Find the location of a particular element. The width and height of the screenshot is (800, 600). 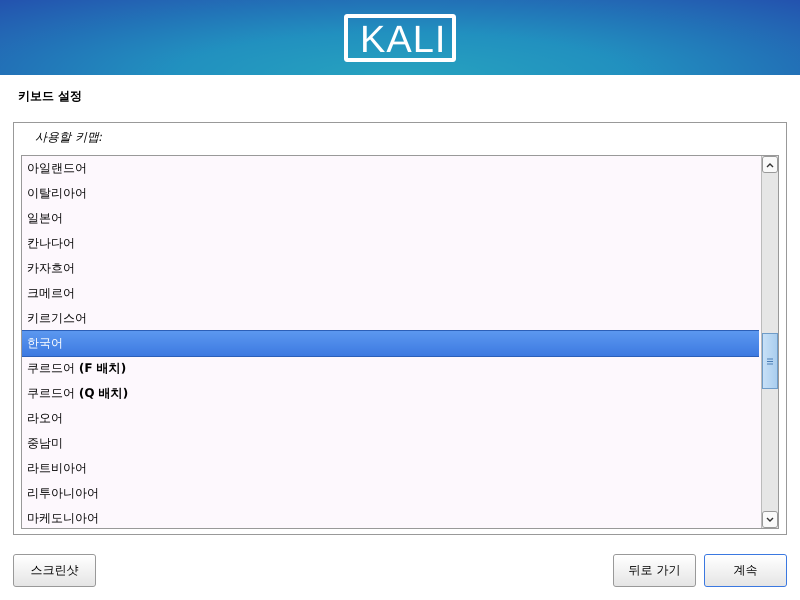

keymap-item: 칸나다어 is located at coordinates (390, 243).